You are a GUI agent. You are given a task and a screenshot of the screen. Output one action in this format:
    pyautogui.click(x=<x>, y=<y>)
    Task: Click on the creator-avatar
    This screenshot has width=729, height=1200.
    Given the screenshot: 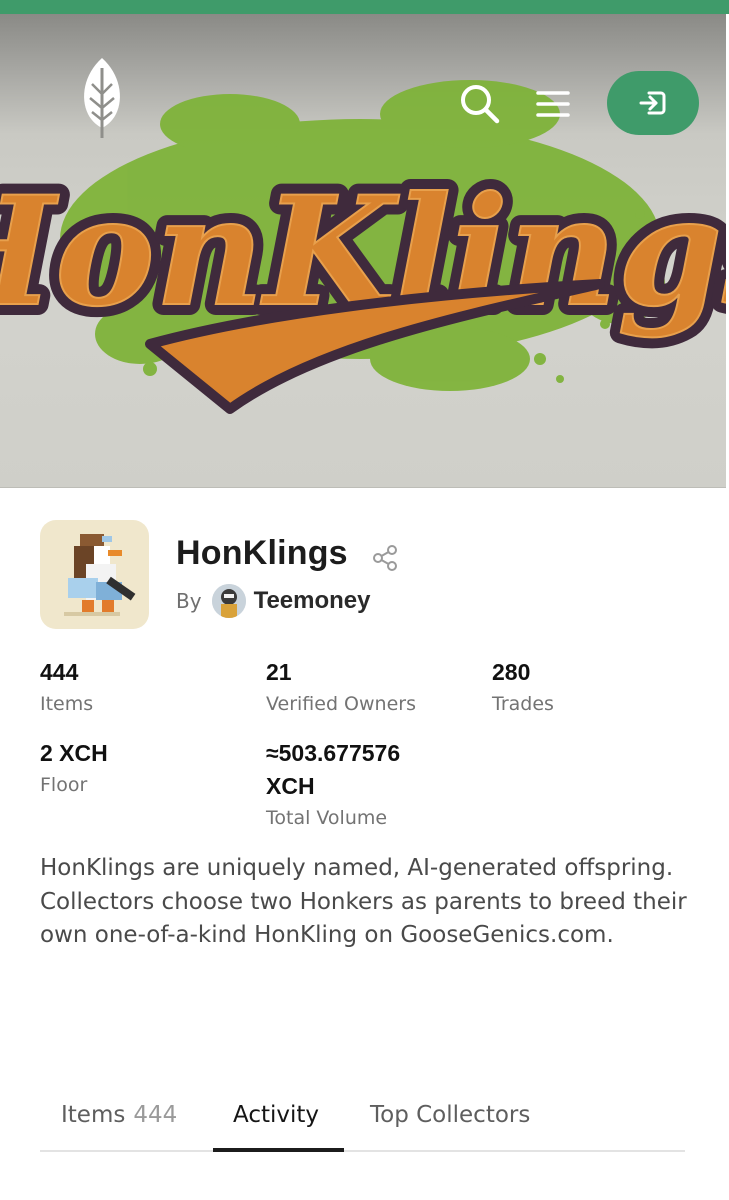 What is the action you would take?
    pyautogui.click(x=228, y=601)
    